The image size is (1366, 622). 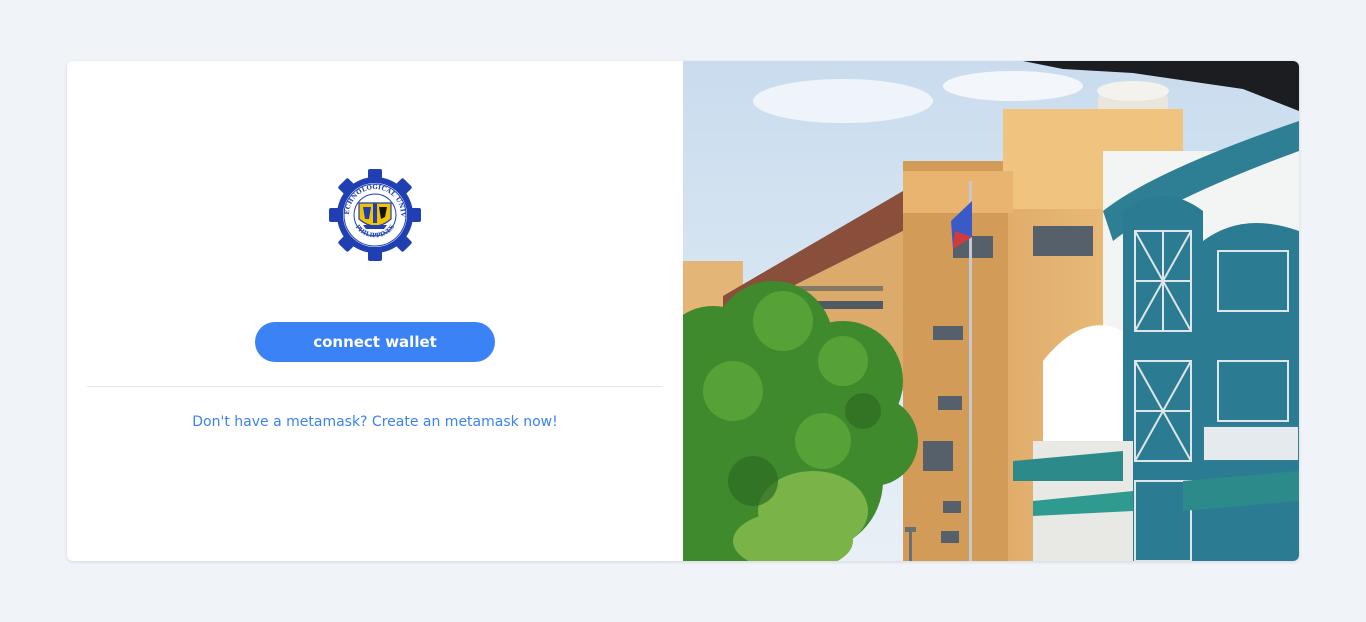 I want to click on connect-wallet-button: connect wallet, so click(x=375, y=342).